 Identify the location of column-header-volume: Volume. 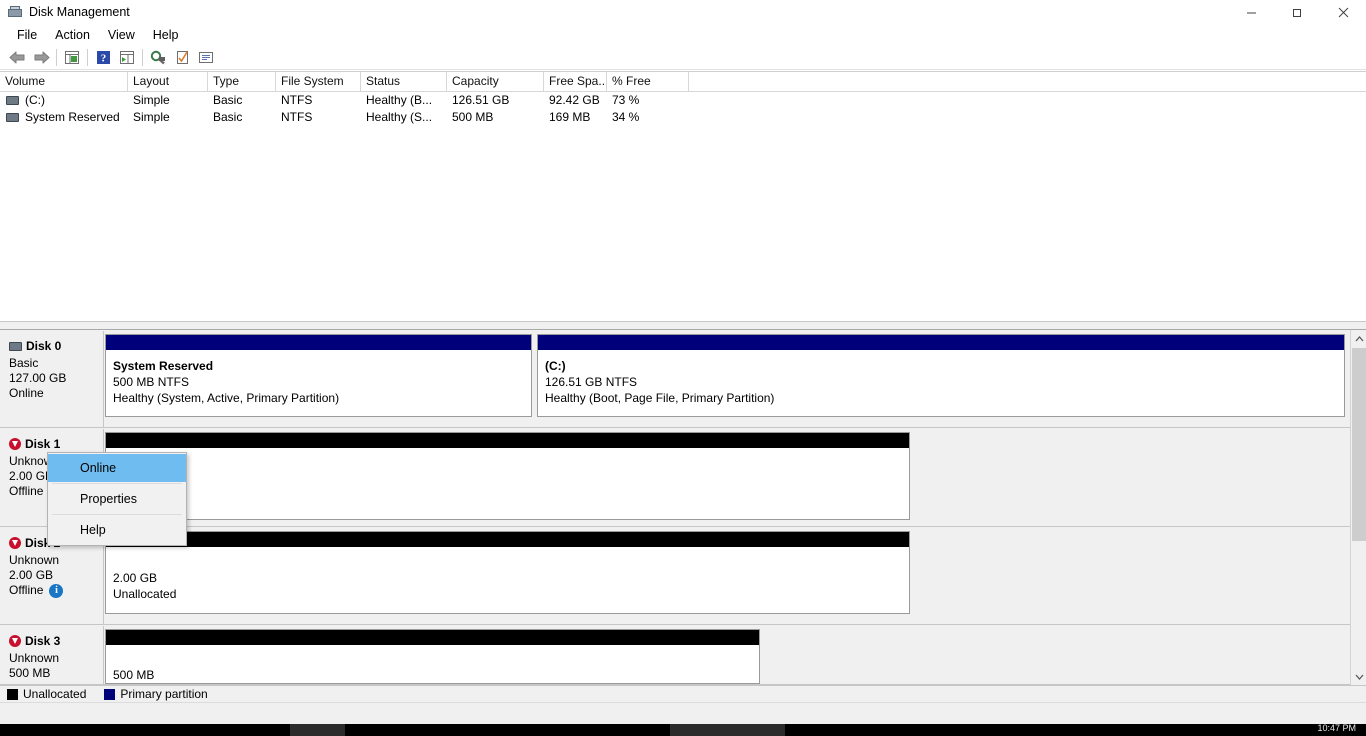
(64, 81).